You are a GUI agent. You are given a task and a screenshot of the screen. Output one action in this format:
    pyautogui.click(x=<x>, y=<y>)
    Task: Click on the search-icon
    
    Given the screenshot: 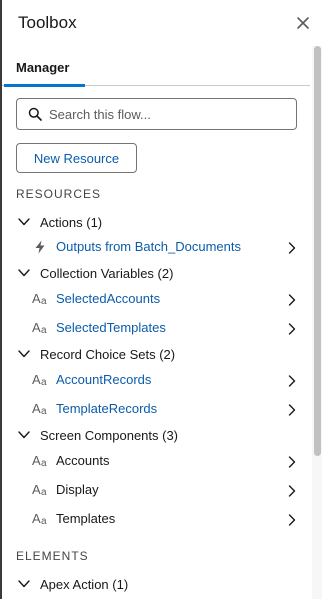 What is the action you would take?
    pyautogui.click(x=35, y=114)
    